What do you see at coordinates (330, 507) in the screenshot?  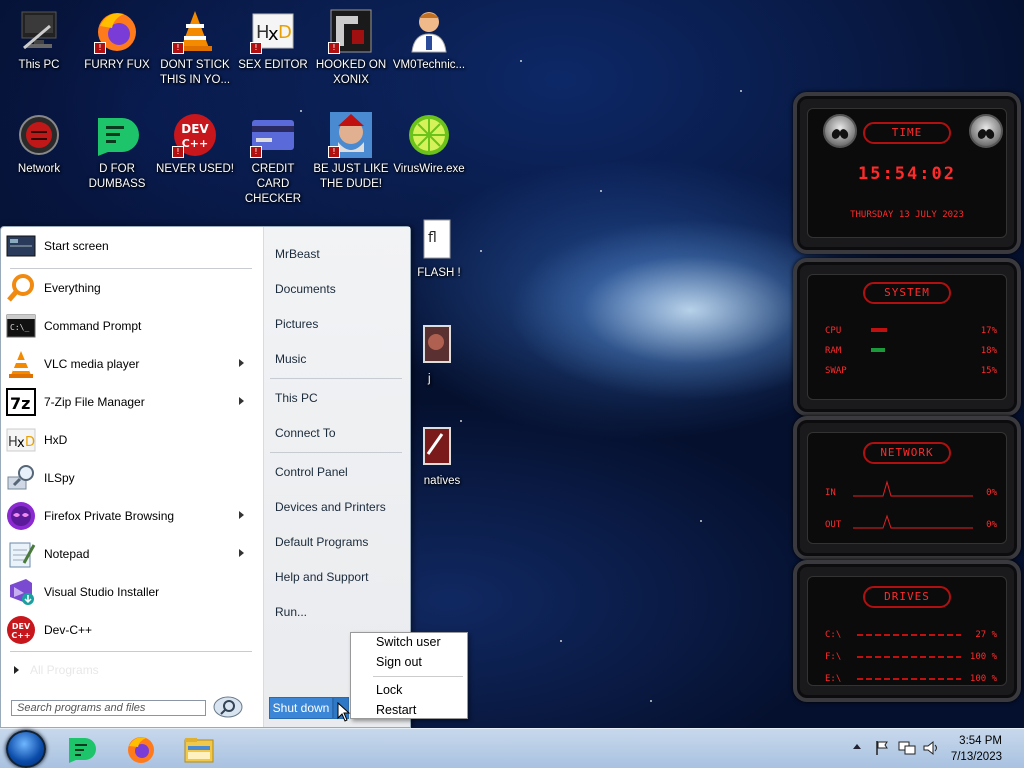 I see `link-devices-printers: Devices and Printers` at bounding box center [330, 507].